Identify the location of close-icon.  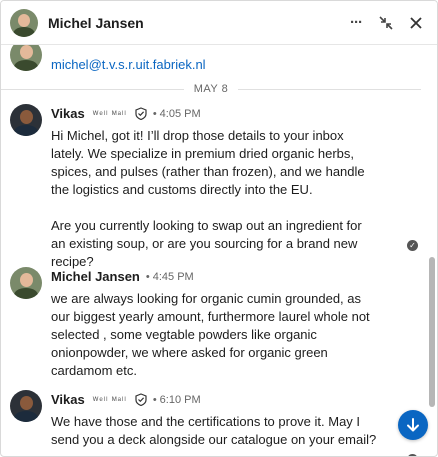
(416, 22).